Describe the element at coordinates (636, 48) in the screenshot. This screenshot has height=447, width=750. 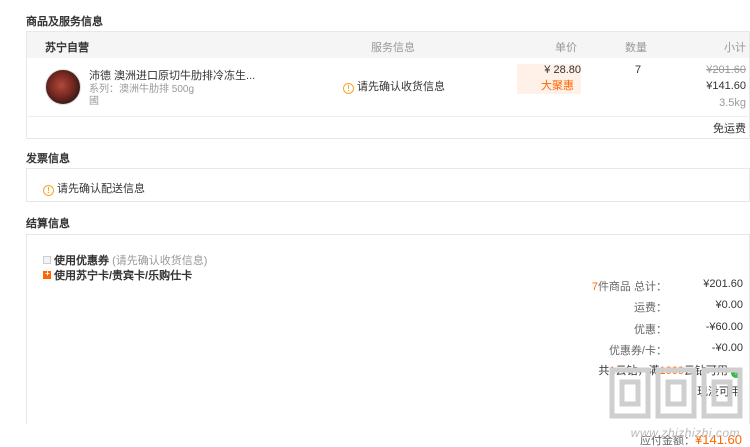
I see `header-qty: 数量` at that location.